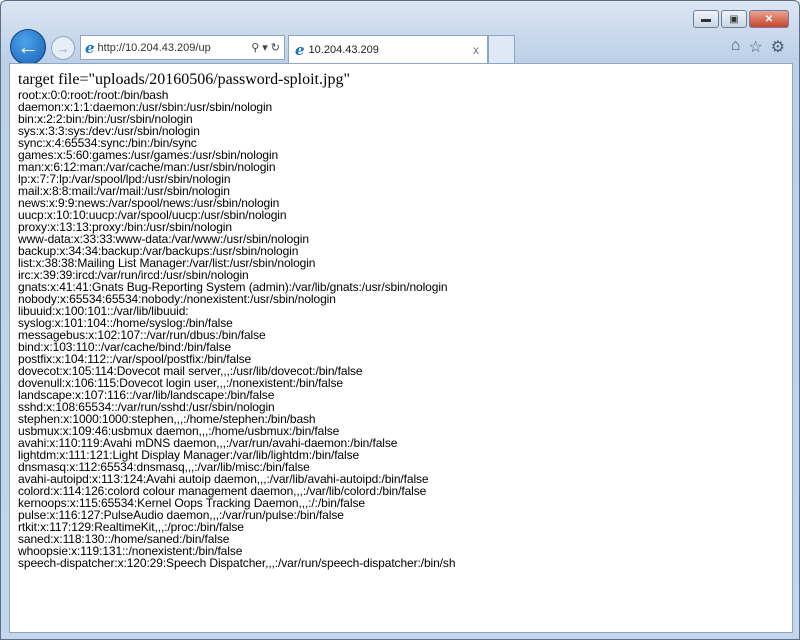 The image size is (800, 640). What do you see at coordinates (476, 50) in the screenshot?
I see `tab-close-icon: x` at bounding box center [476, 50].